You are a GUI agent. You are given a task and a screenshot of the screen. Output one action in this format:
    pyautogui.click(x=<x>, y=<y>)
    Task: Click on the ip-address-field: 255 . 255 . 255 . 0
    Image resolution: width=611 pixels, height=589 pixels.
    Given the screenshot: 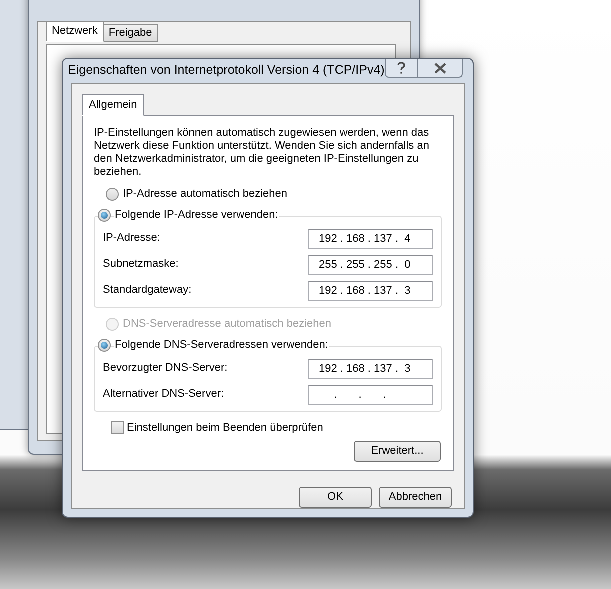 What is the action you would take?
    pyautogui.click(x=370, y=264)
    